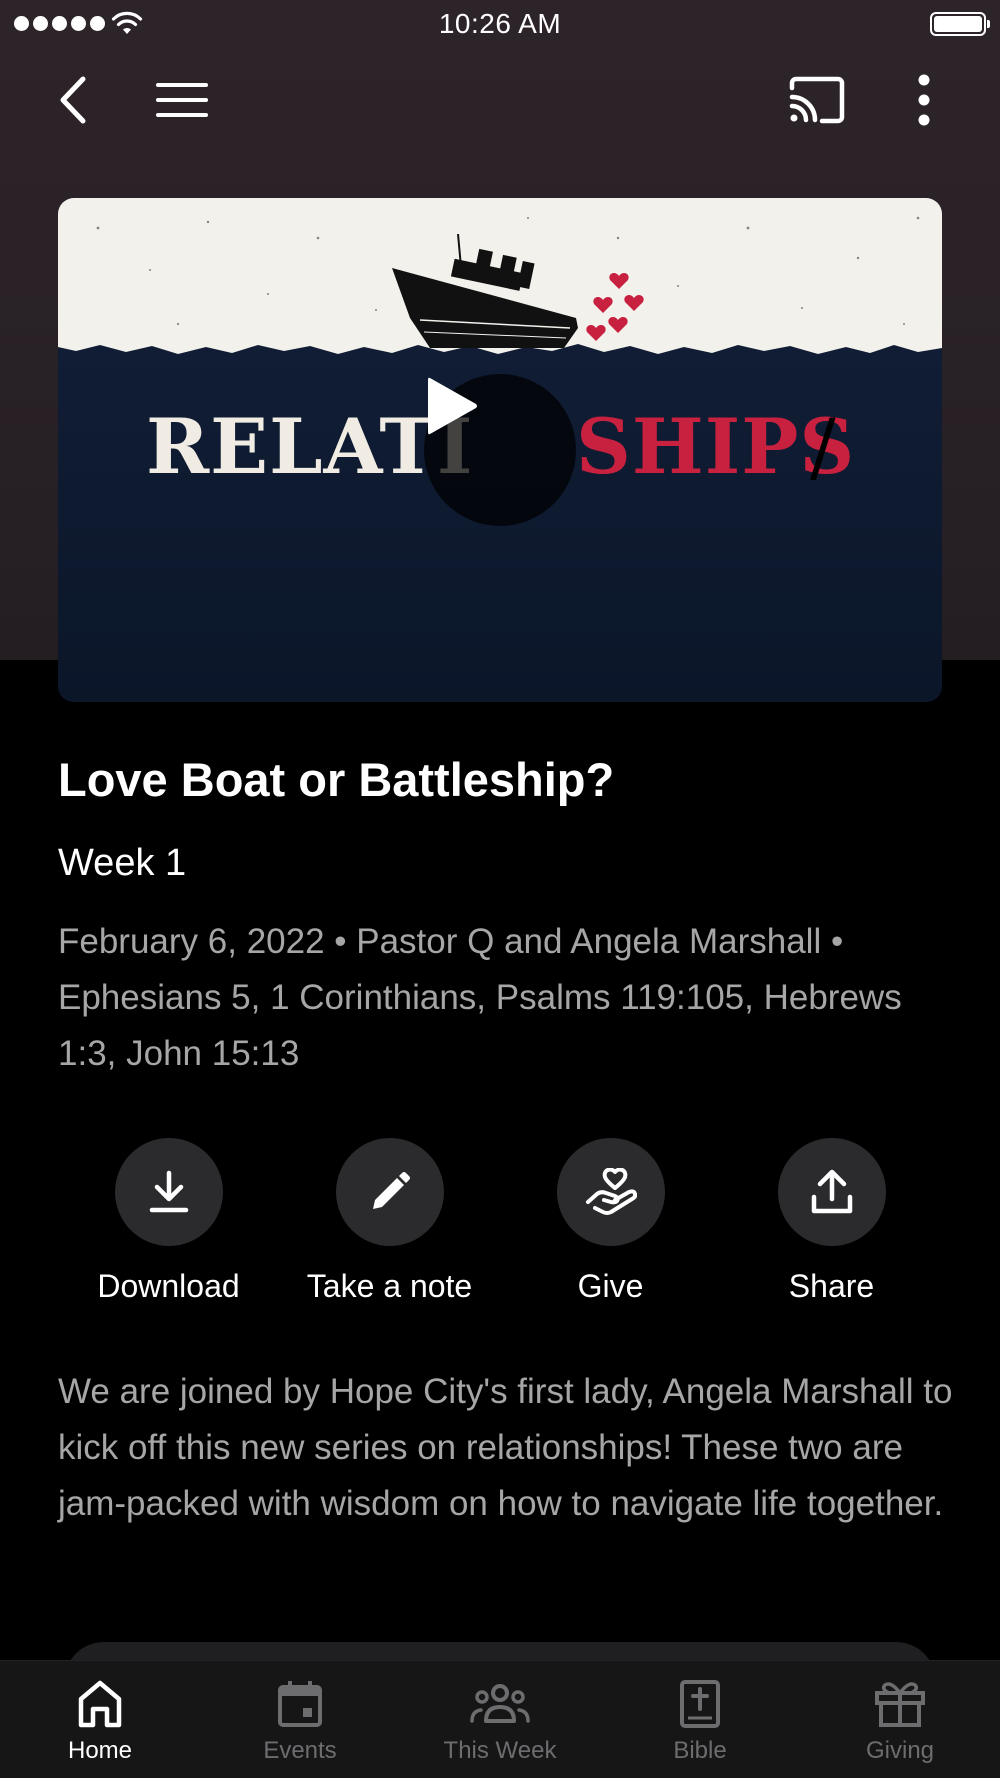  Describe the element at coordinates (900, 1704) in the screenshot. I see `gift-icon` at that location.